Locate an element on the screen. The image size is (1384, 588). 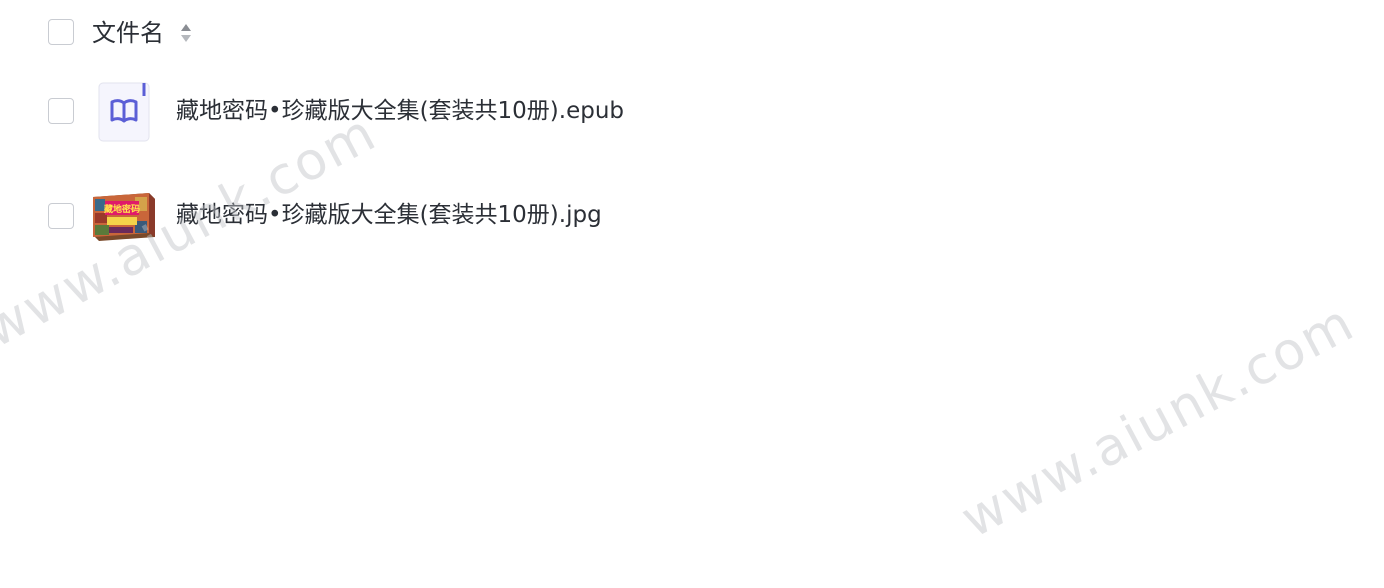
image-thumbnail: 藏地密码 is located at coordinates (124, 217).